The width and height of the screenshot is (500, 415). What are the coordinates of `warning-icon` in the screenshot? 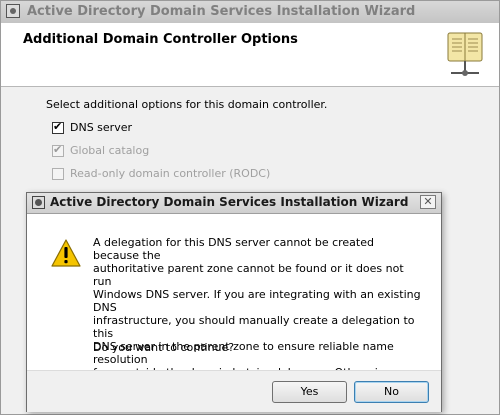 It's located at (66, 253).